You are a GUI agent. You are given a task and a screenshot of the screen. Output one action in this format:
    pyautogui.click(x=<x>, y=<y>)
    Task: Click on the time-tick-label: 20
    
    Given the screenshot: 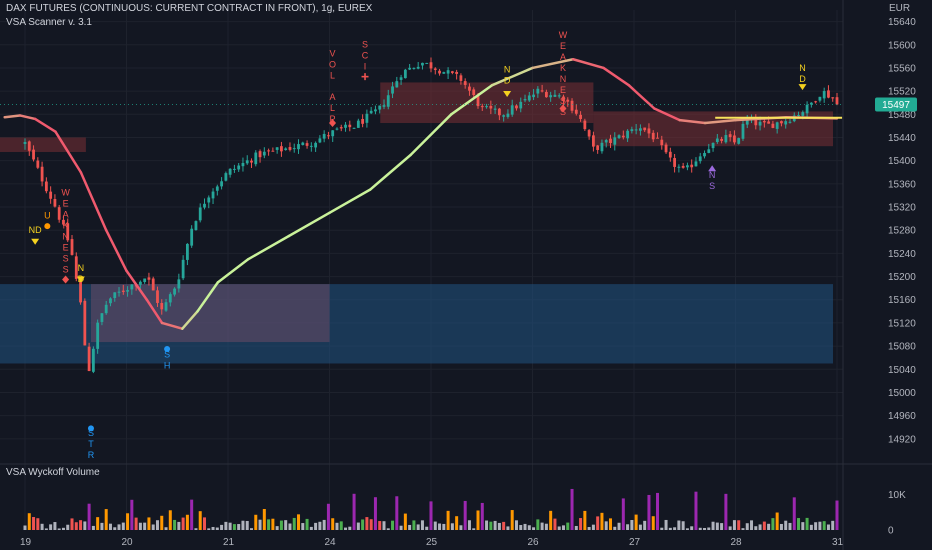 What is the action you would take?
    pyautogui.click(x=128, y=542)
    